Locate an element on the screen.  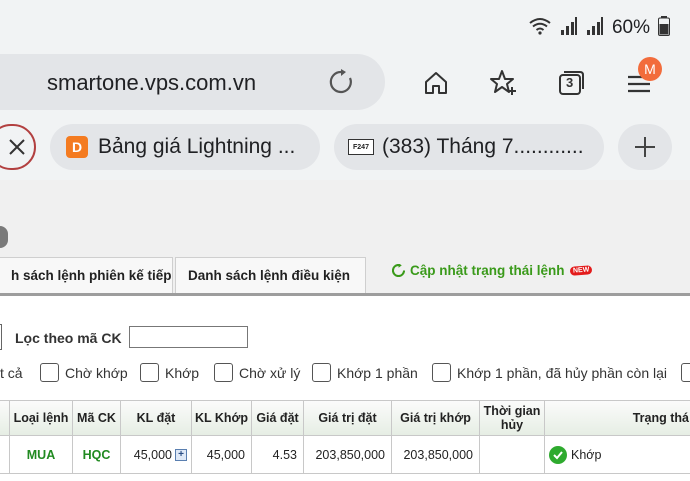
tab-conditional-orders: Danh sách lệnh điều kiện is located at coordinates (270, 275).